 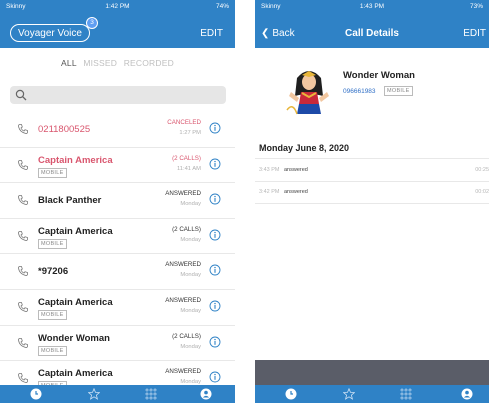 I want to click on entry-duration: 00:02, so click(x=482, y=192).